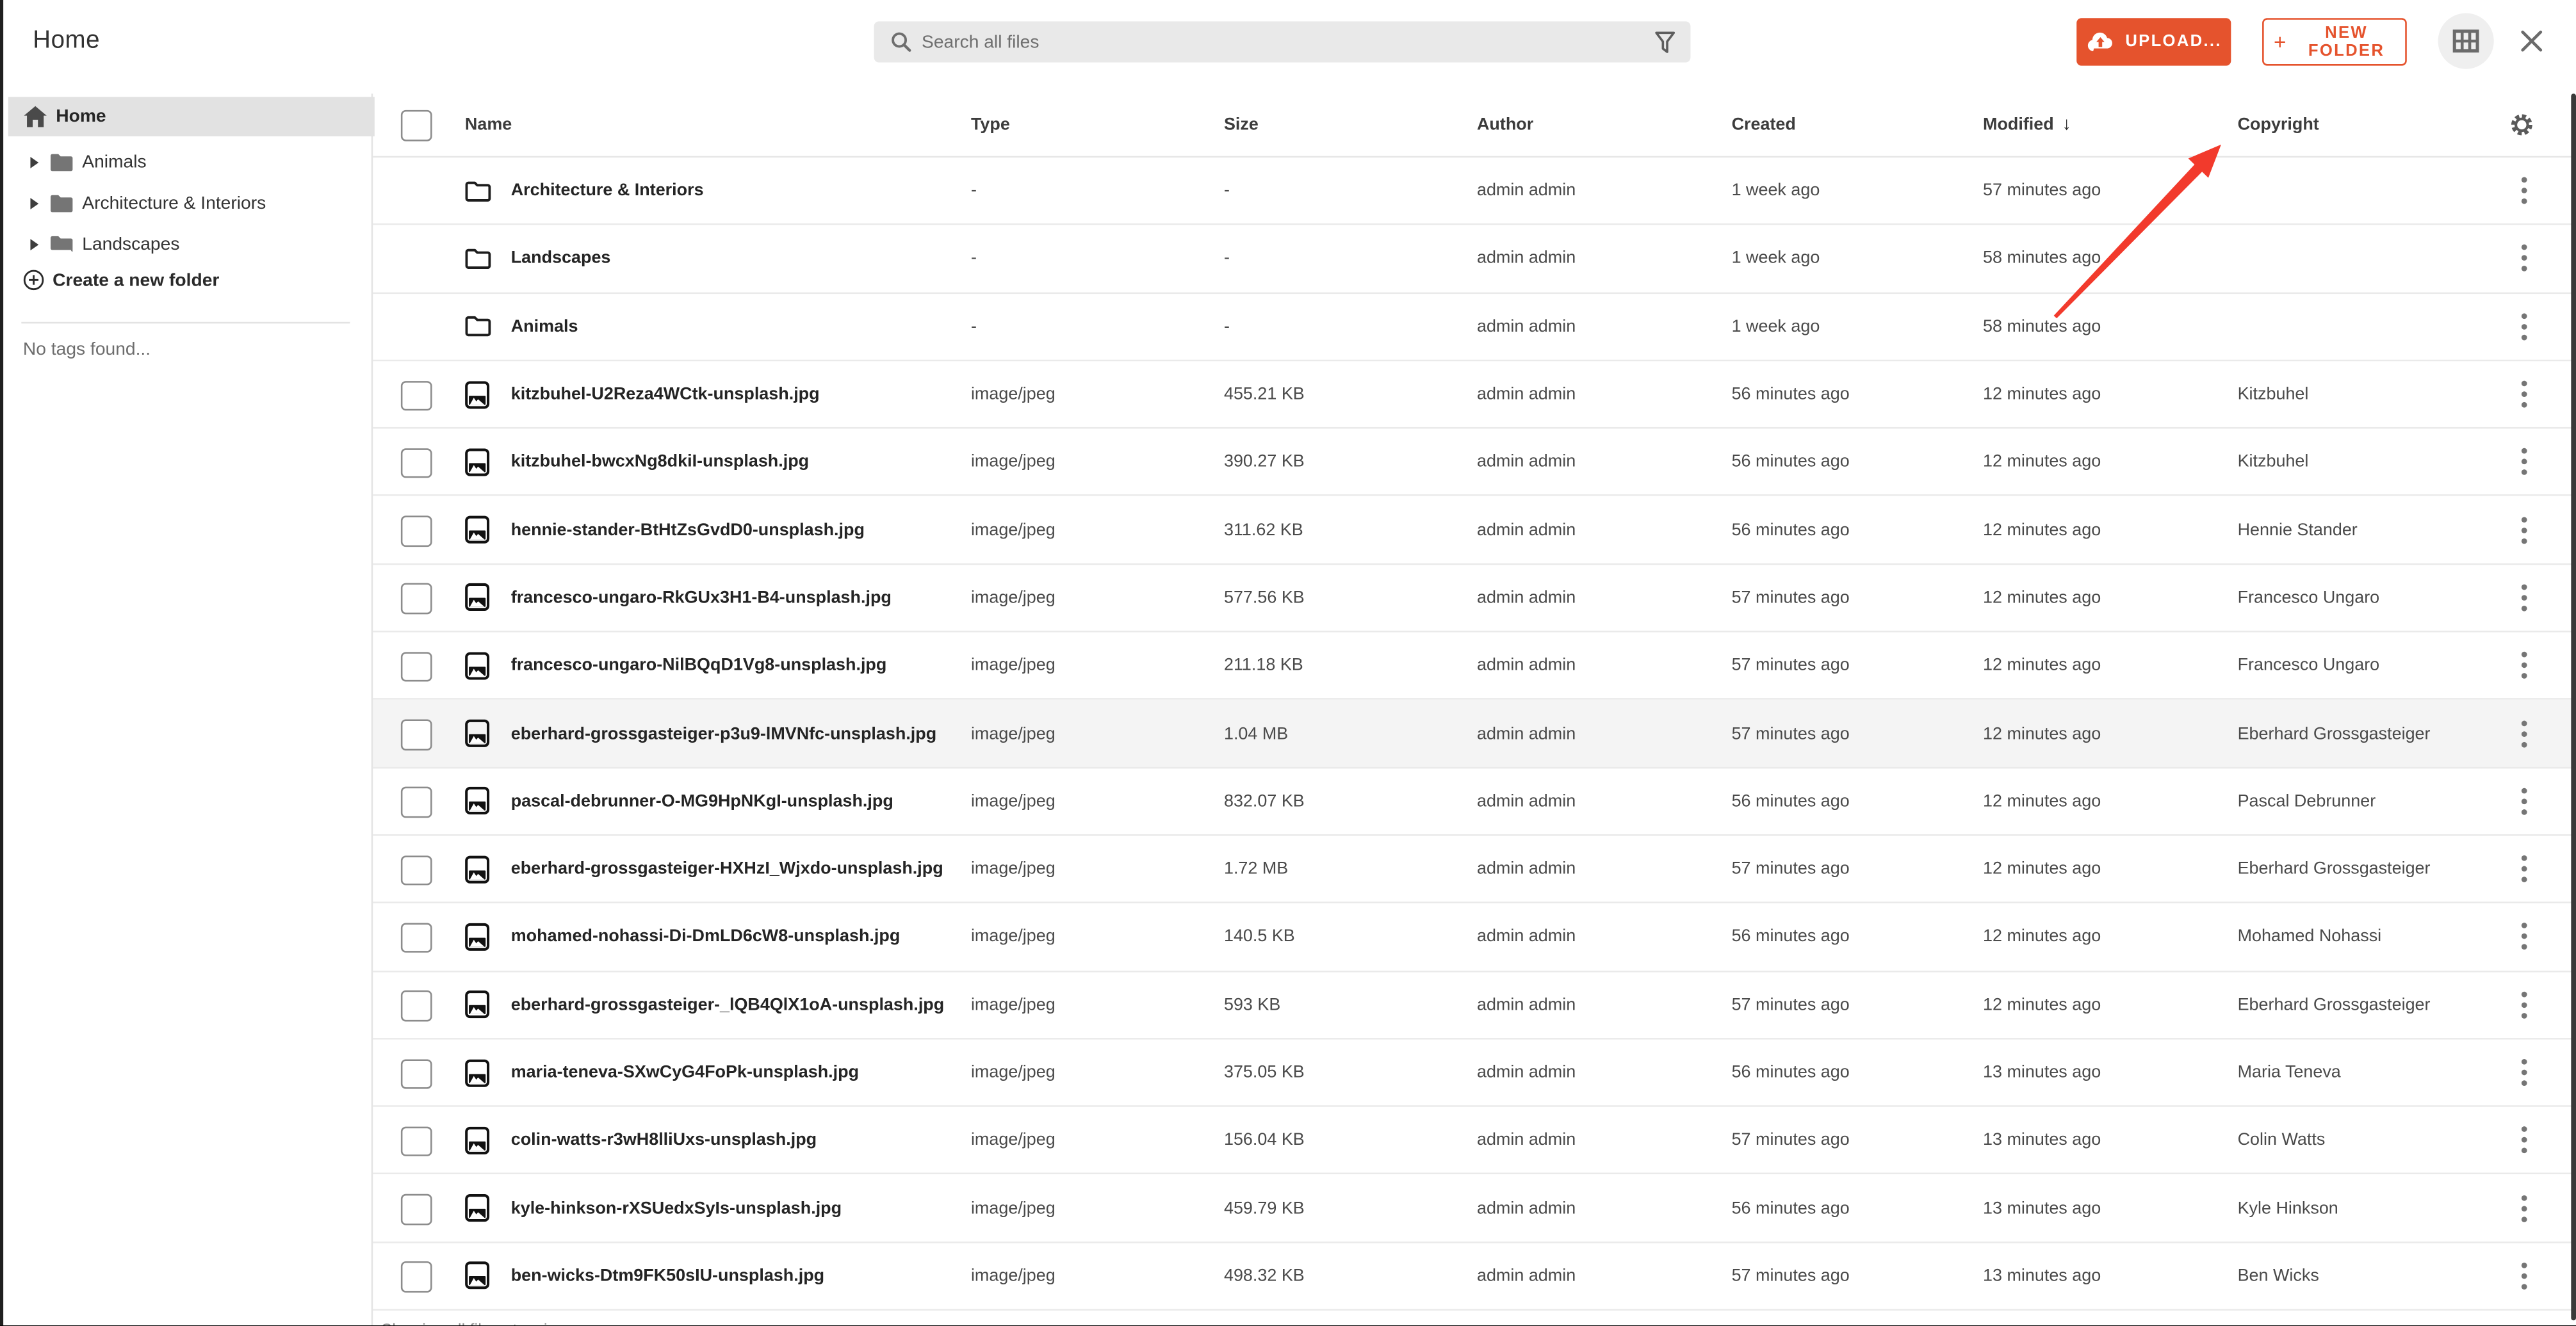 The image size is (2576, 1326). Describe the element at coordinates (488, 125) in the screenshot. I see `column-header-name: Name` at that location.